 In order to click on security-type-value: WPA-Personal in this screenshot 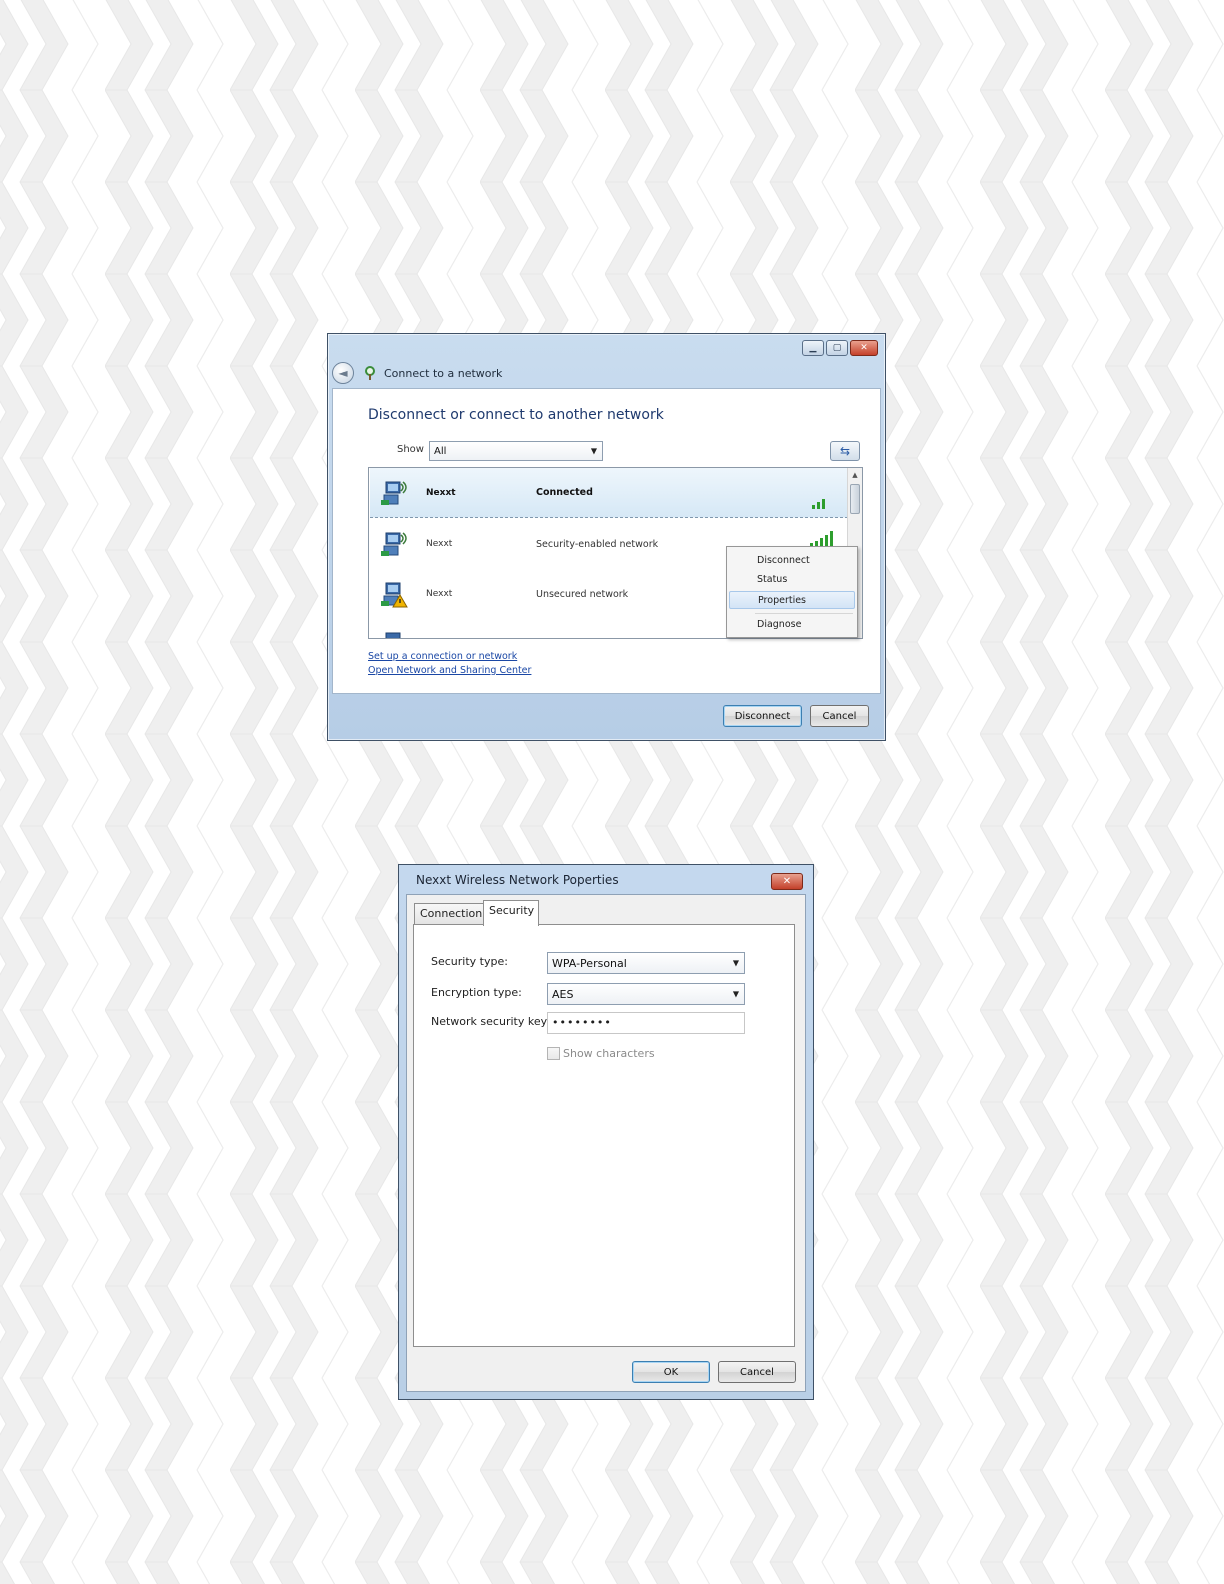, I will do `click(589, 963)`.